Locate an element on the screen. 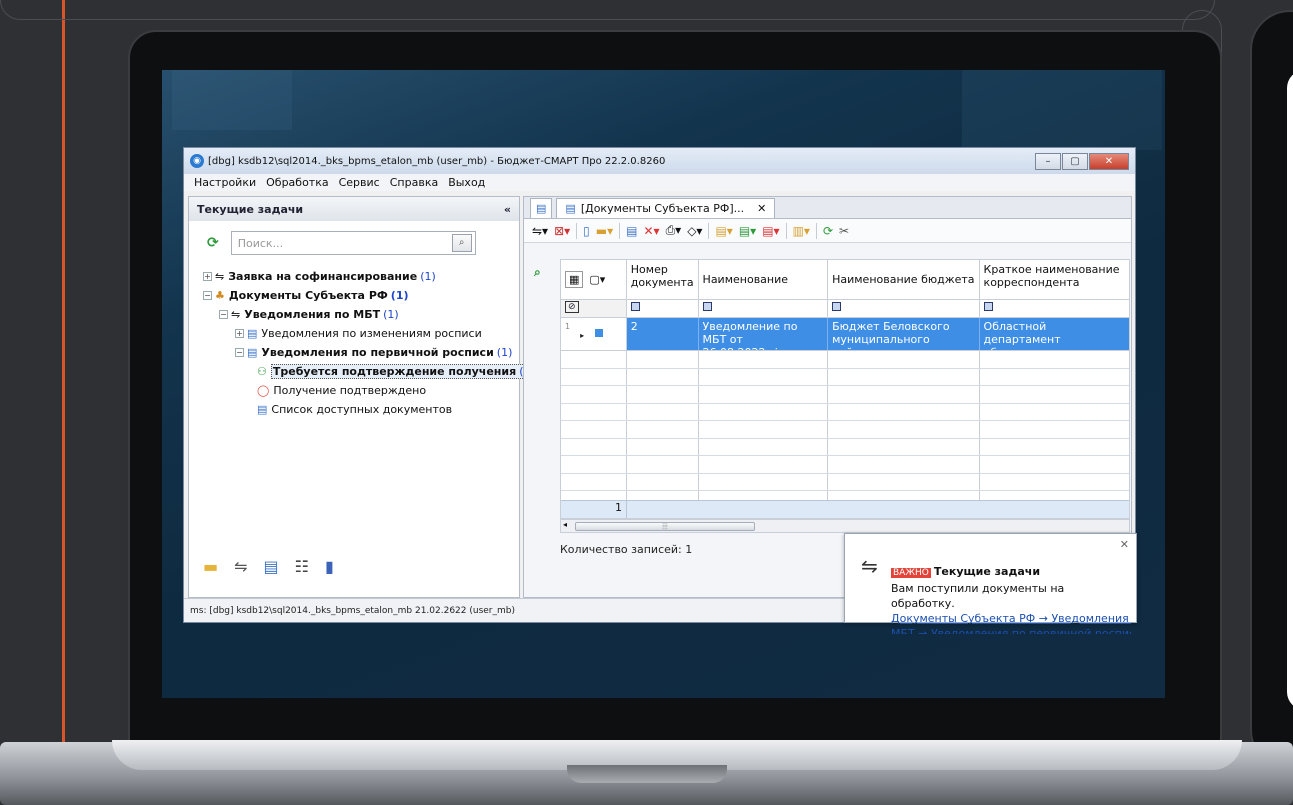  delete-workflow-icon: ⊠▾ is located at coordinates (562, 231).